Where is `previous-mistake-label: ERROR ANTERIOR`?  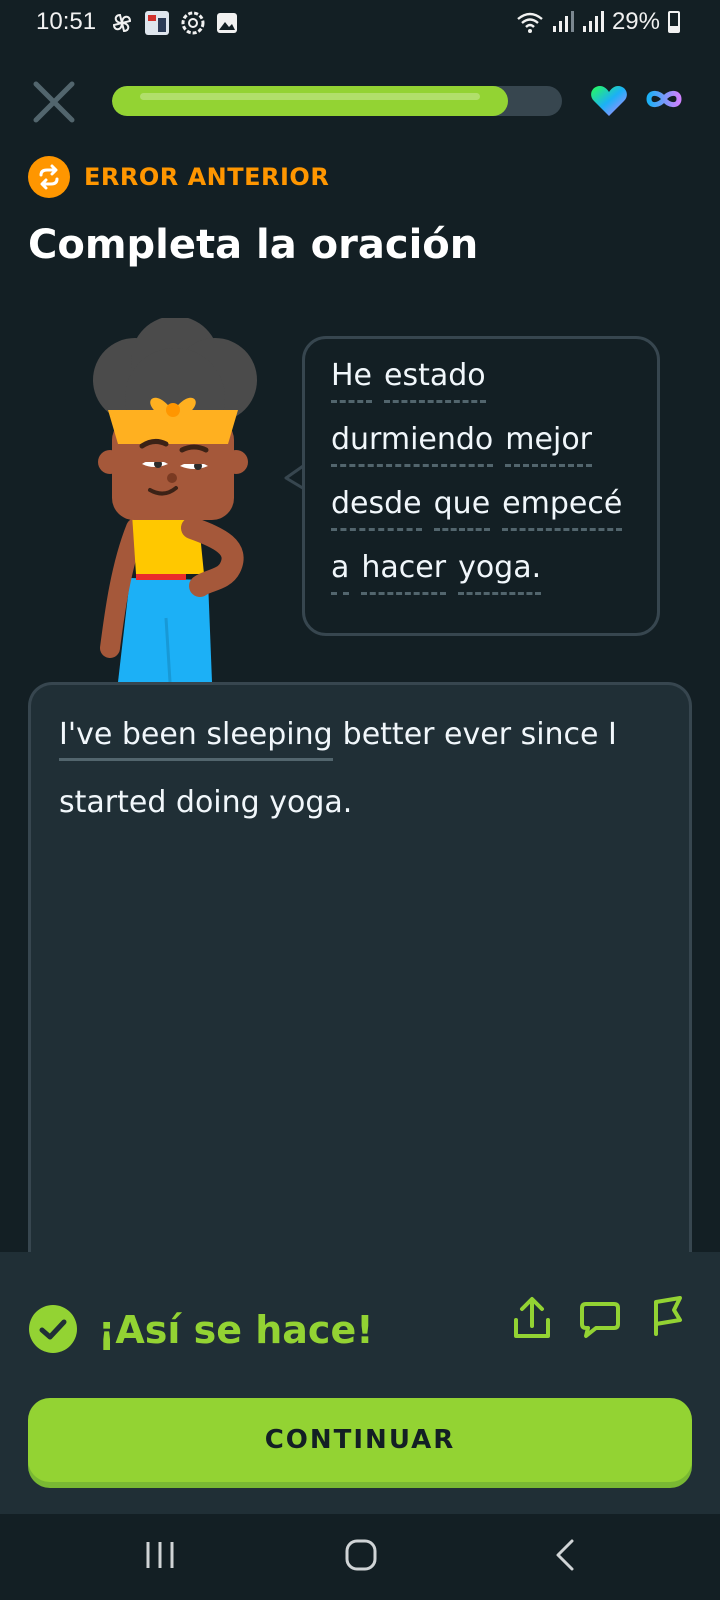
previous-mistake-label: ERROR ANTERIOR is located at coordinates (178, 177).